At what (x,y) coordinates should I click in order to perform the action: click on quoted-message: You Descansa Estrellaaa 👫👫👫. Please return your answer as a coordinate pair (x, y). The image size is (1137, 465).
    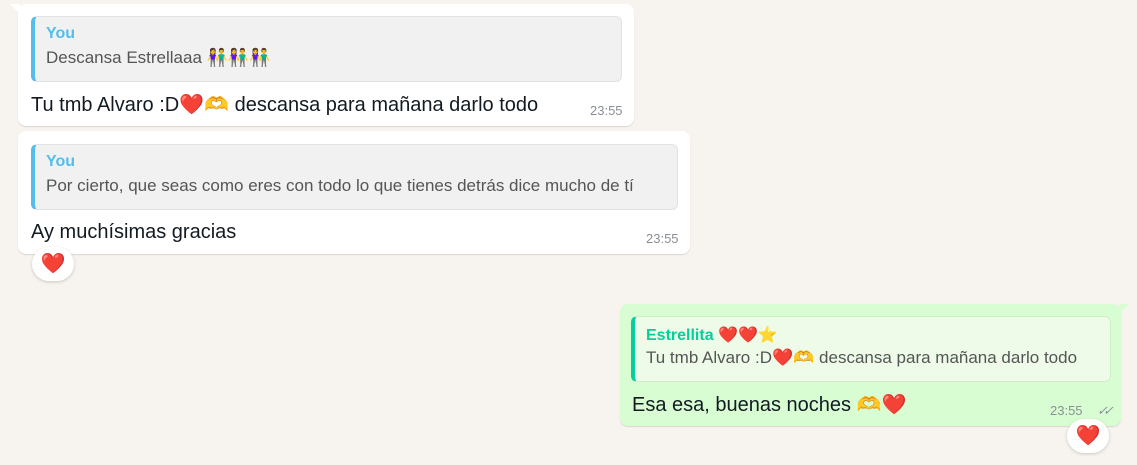
    Looking at the image, I should click on (326, 49).